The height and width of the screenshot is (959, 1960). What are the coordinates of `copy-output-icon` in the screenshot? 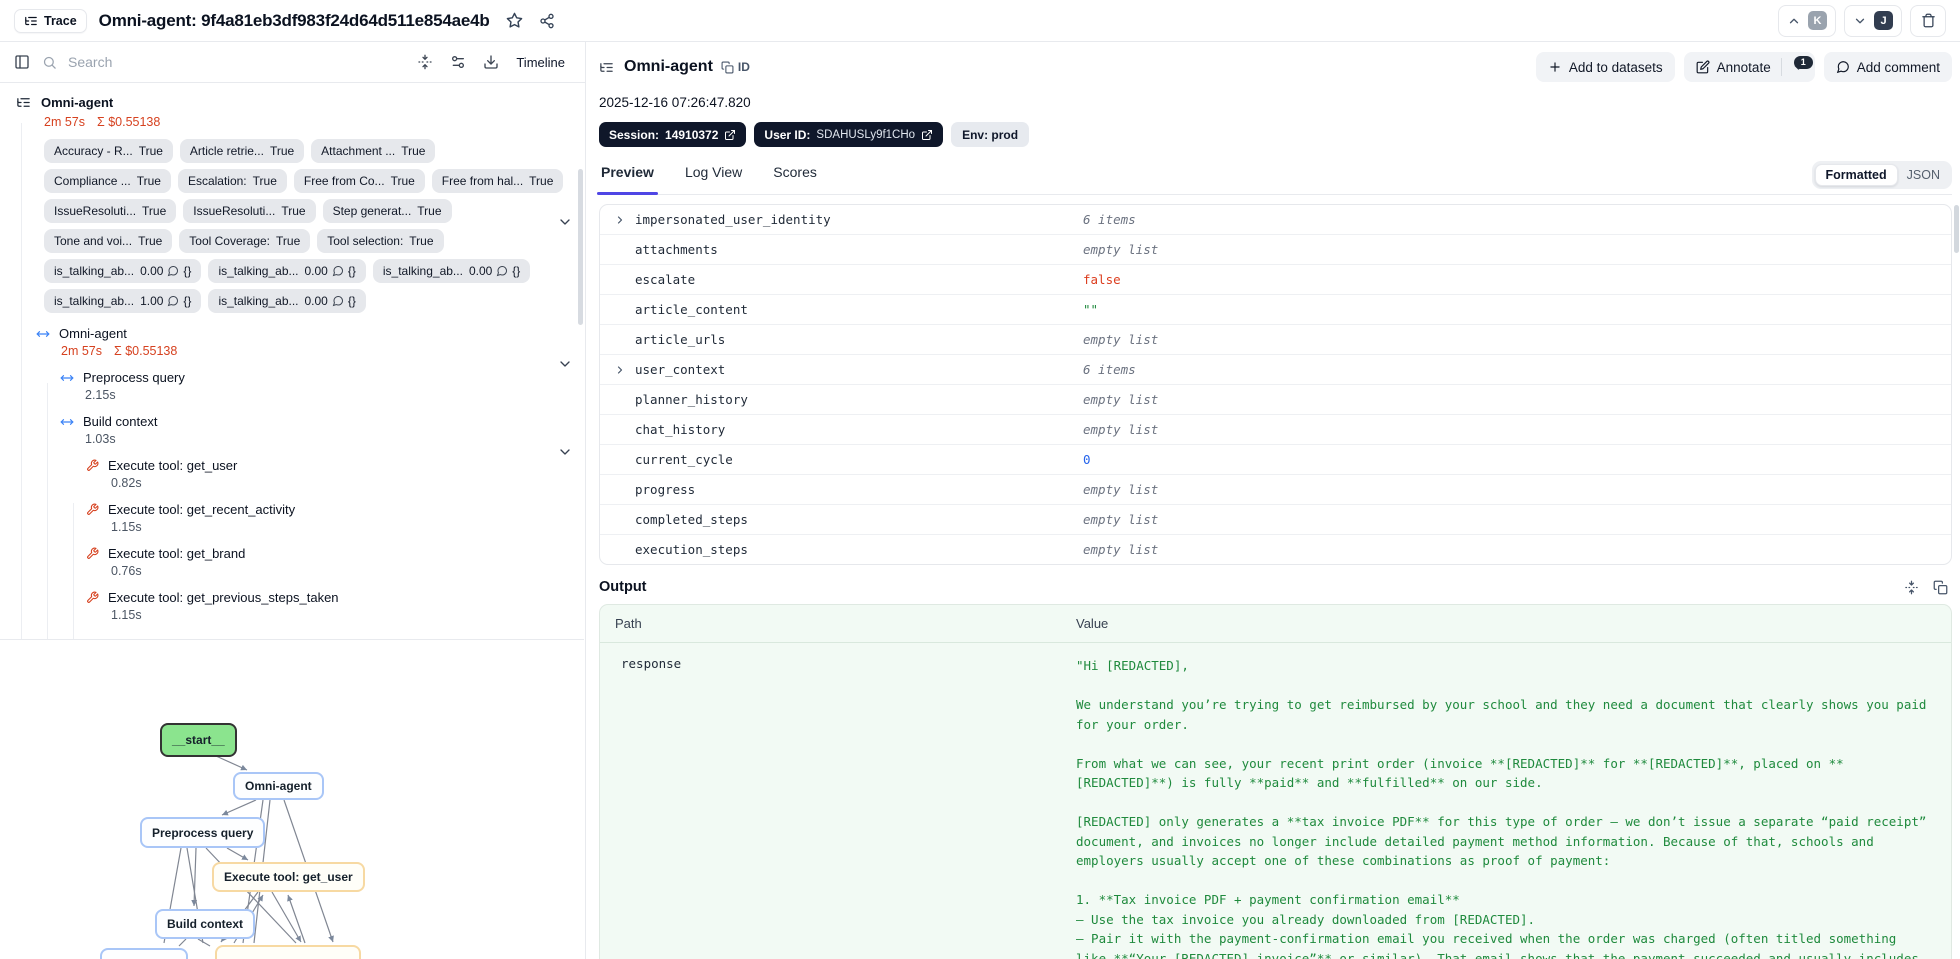 It's located at (1940, 587).